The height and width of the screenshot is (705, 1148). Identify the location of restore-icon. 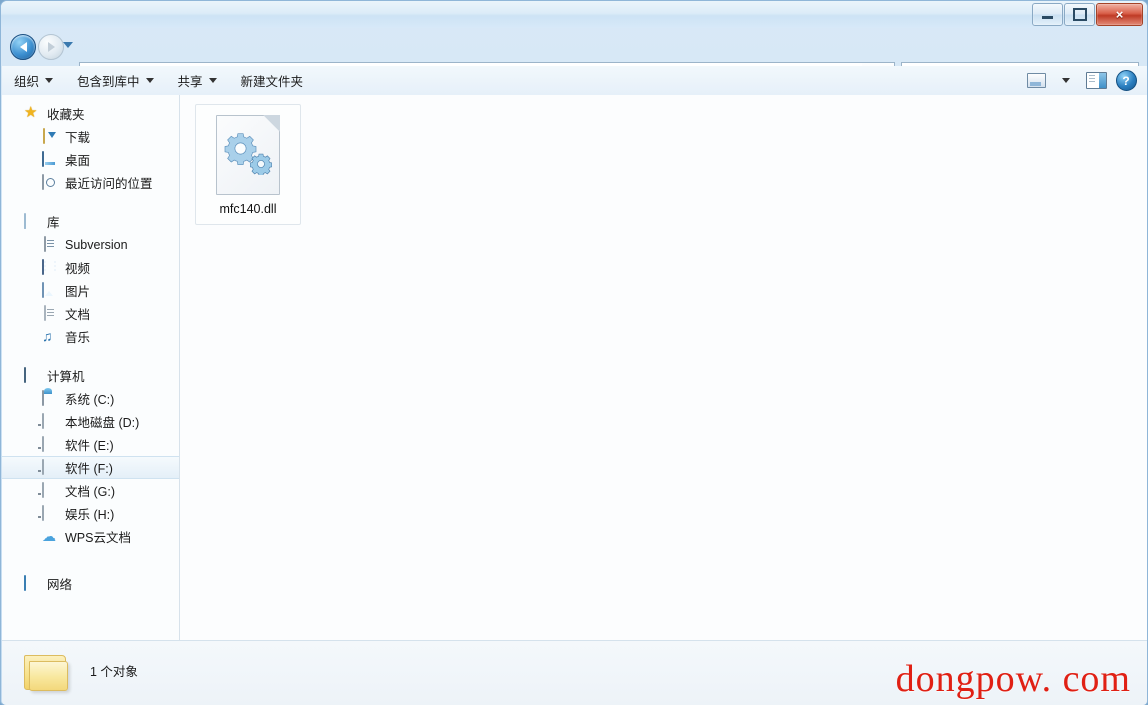
(1079, 14).